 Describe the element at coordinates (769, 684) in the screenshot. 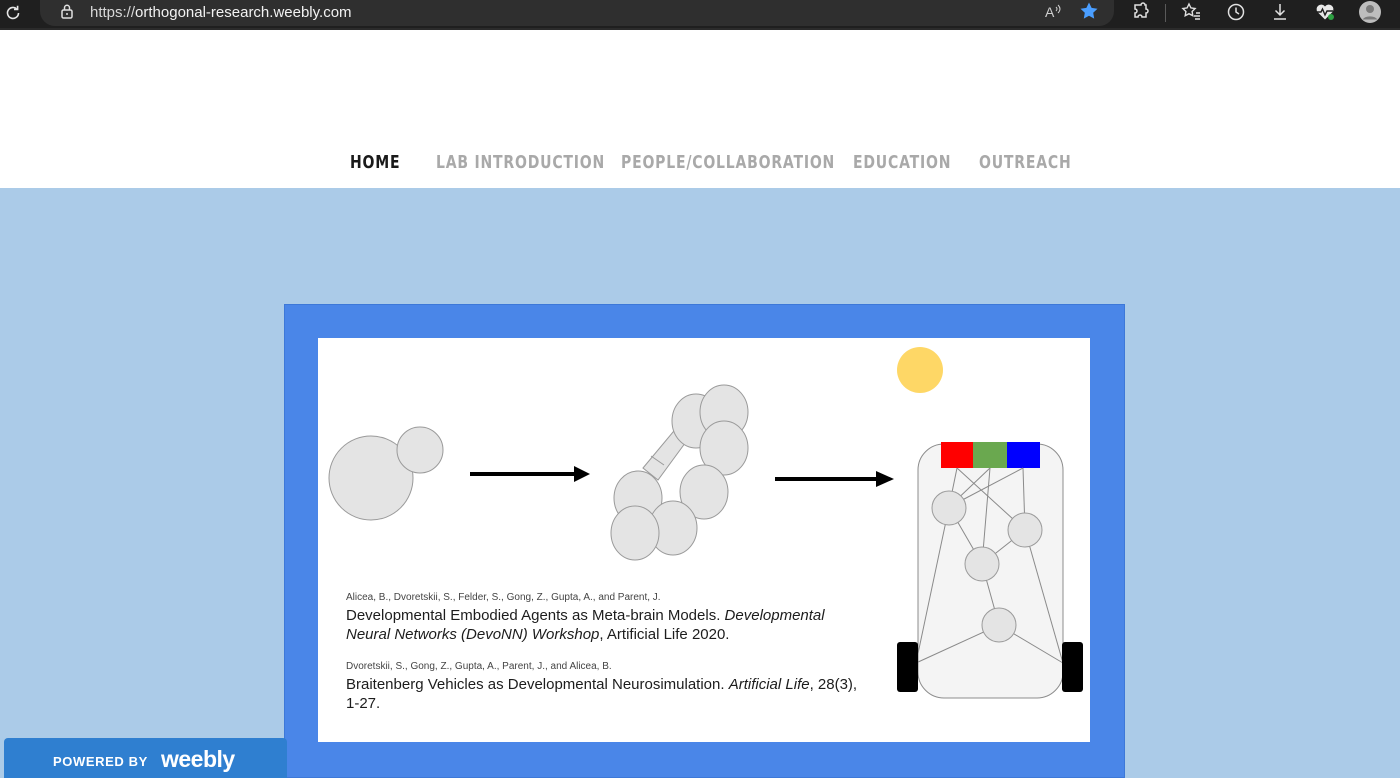

I see `citation-2-venue: Artificial Life` at that location.